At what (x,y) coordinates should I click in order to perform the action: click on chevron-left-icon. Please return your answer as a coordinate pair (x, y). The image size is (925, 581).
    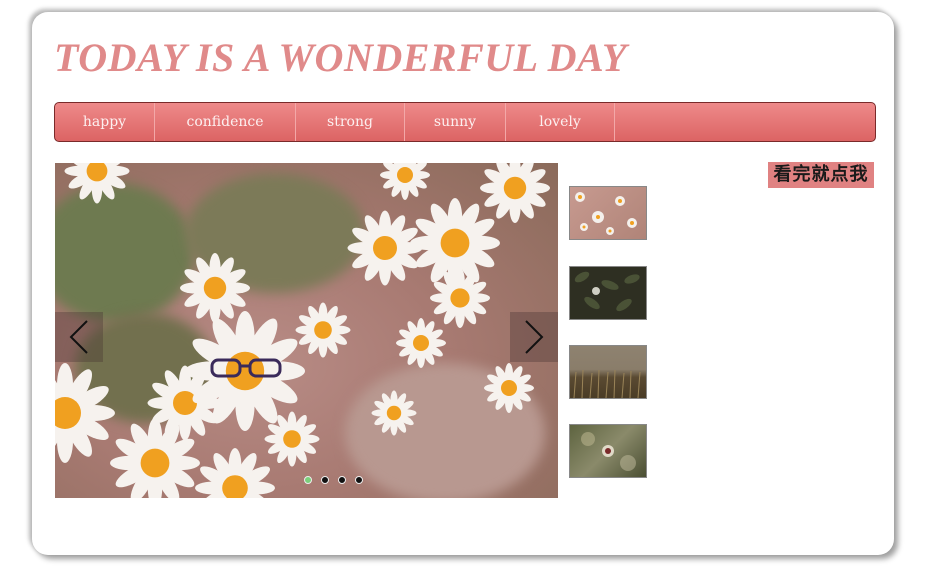
    Looking at the image, I should click on (78, 337).